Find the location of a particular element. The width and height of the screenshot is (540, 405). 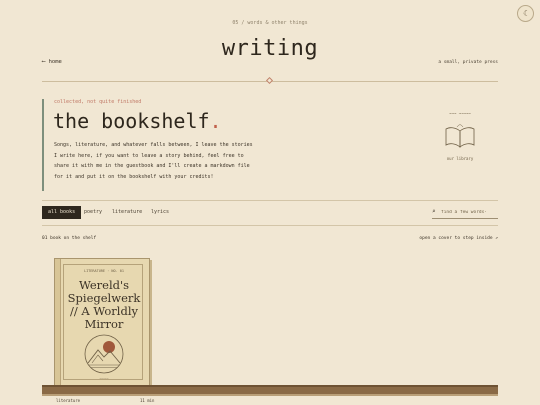

moon-icon: ☾ is located at coordinates (525, 13).